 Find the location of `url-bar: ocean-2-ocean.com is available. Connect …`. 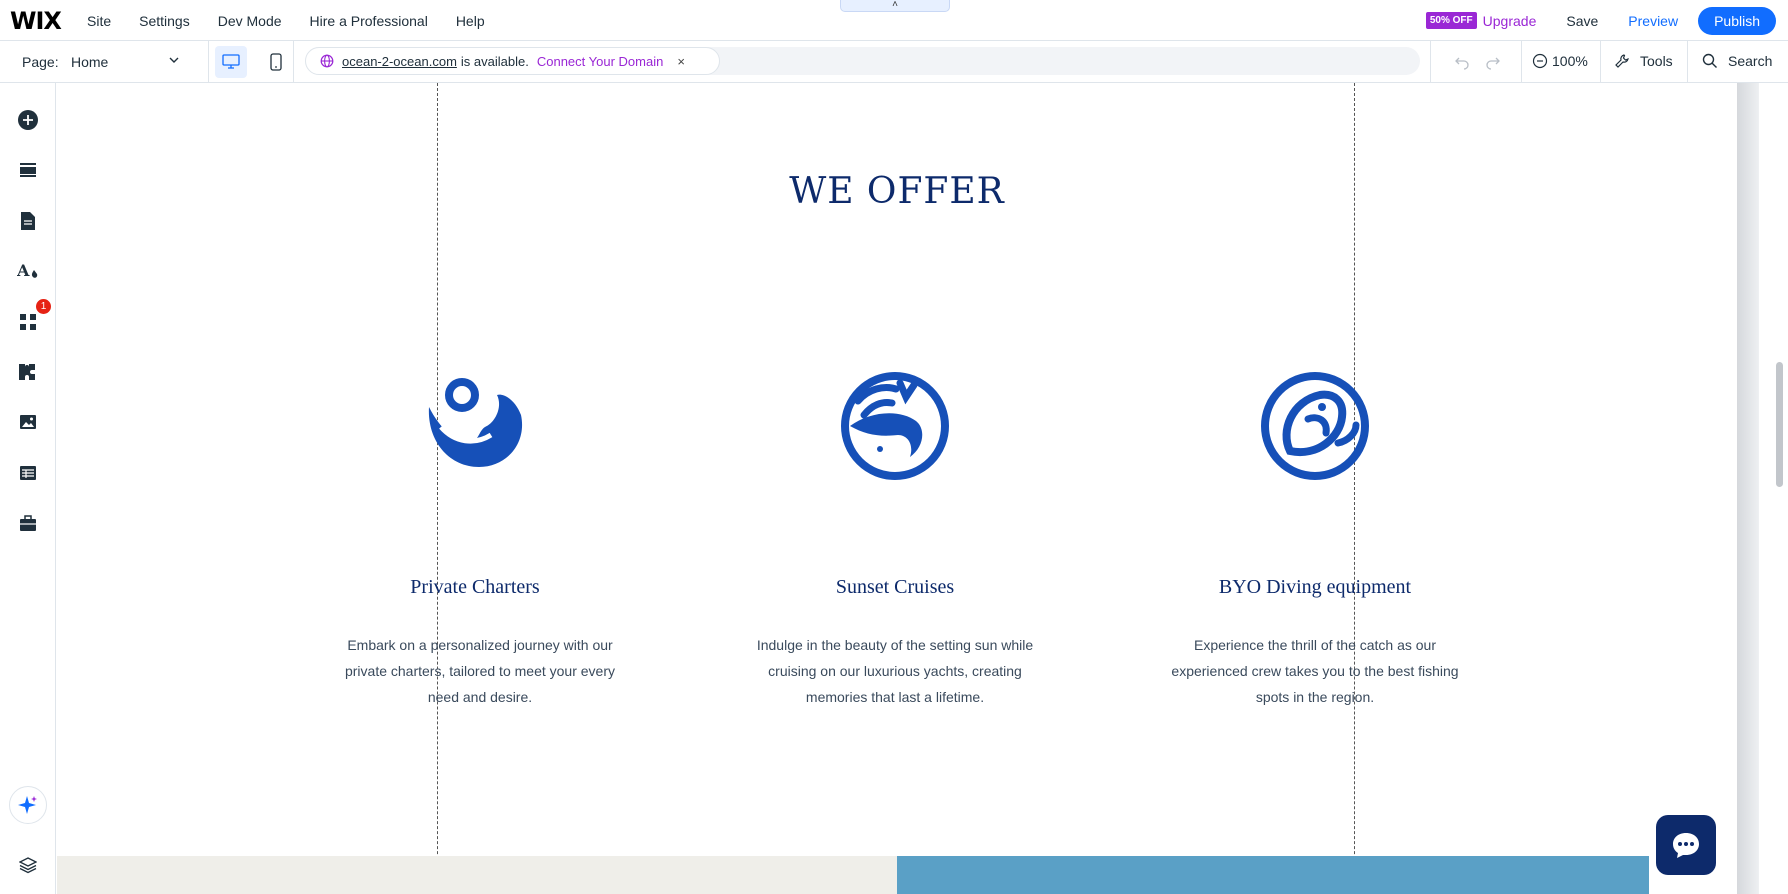

url-bar: ocean-2-ocean.com is available. Connect … is located at coordinates (862, 61).